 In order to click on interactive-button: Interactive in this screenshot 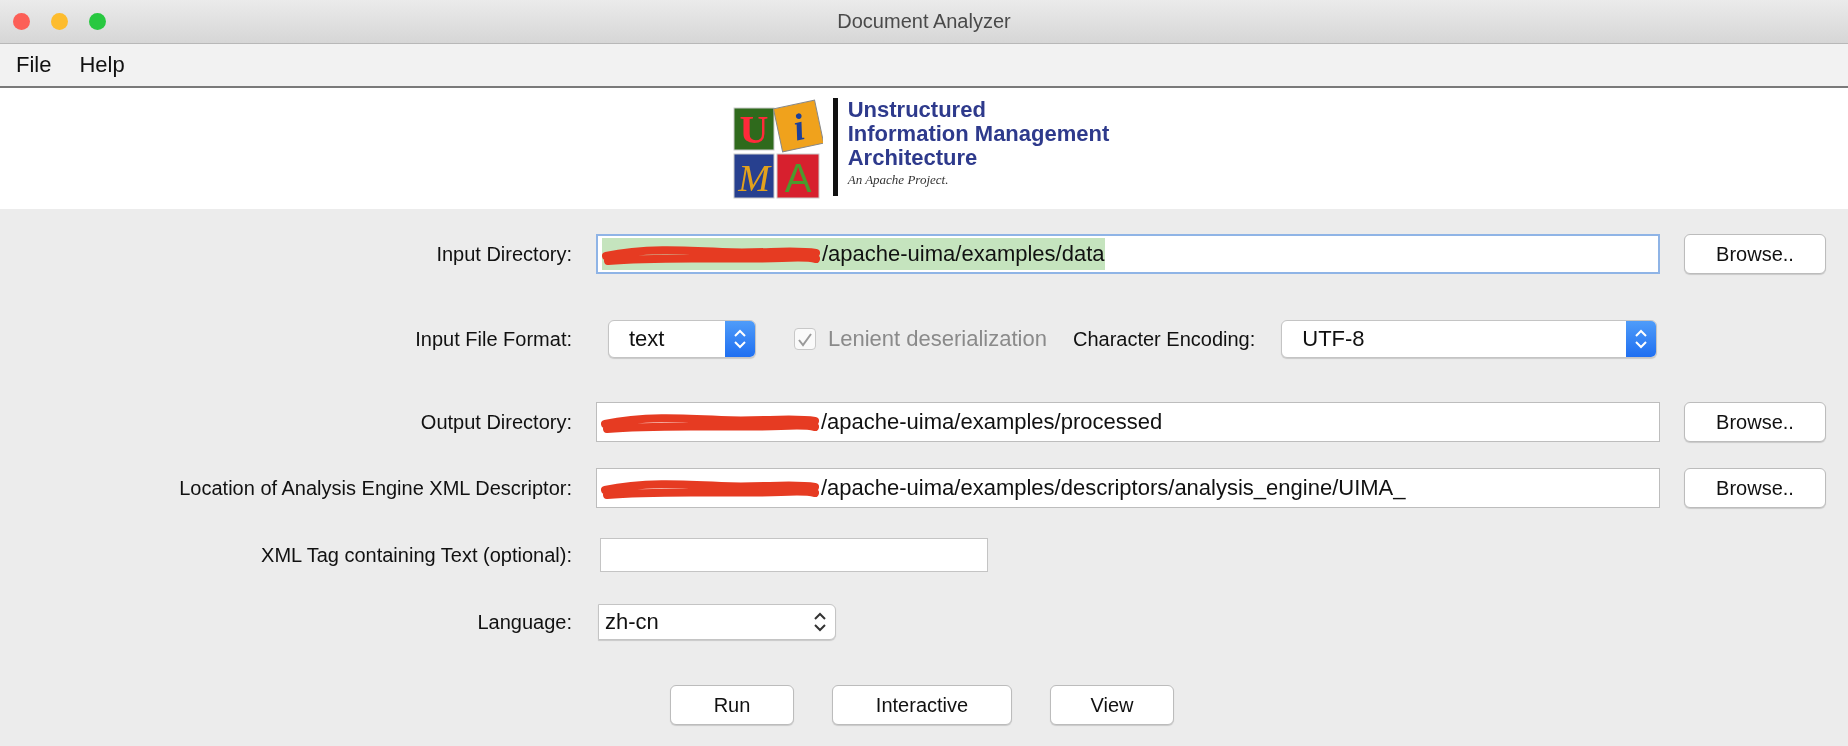, I will do `click(922, 705)`.